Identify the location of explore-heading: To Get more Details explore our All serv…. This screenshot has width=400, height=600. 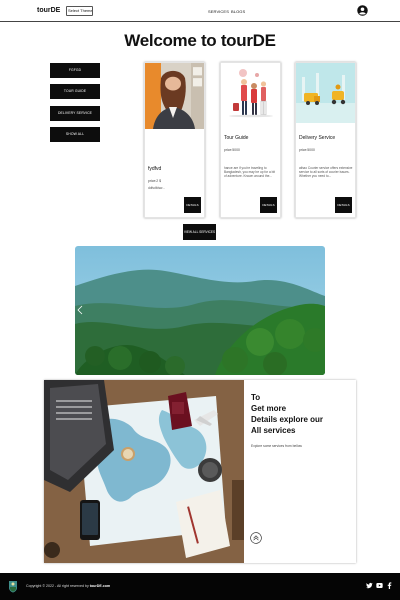
(298, 414).